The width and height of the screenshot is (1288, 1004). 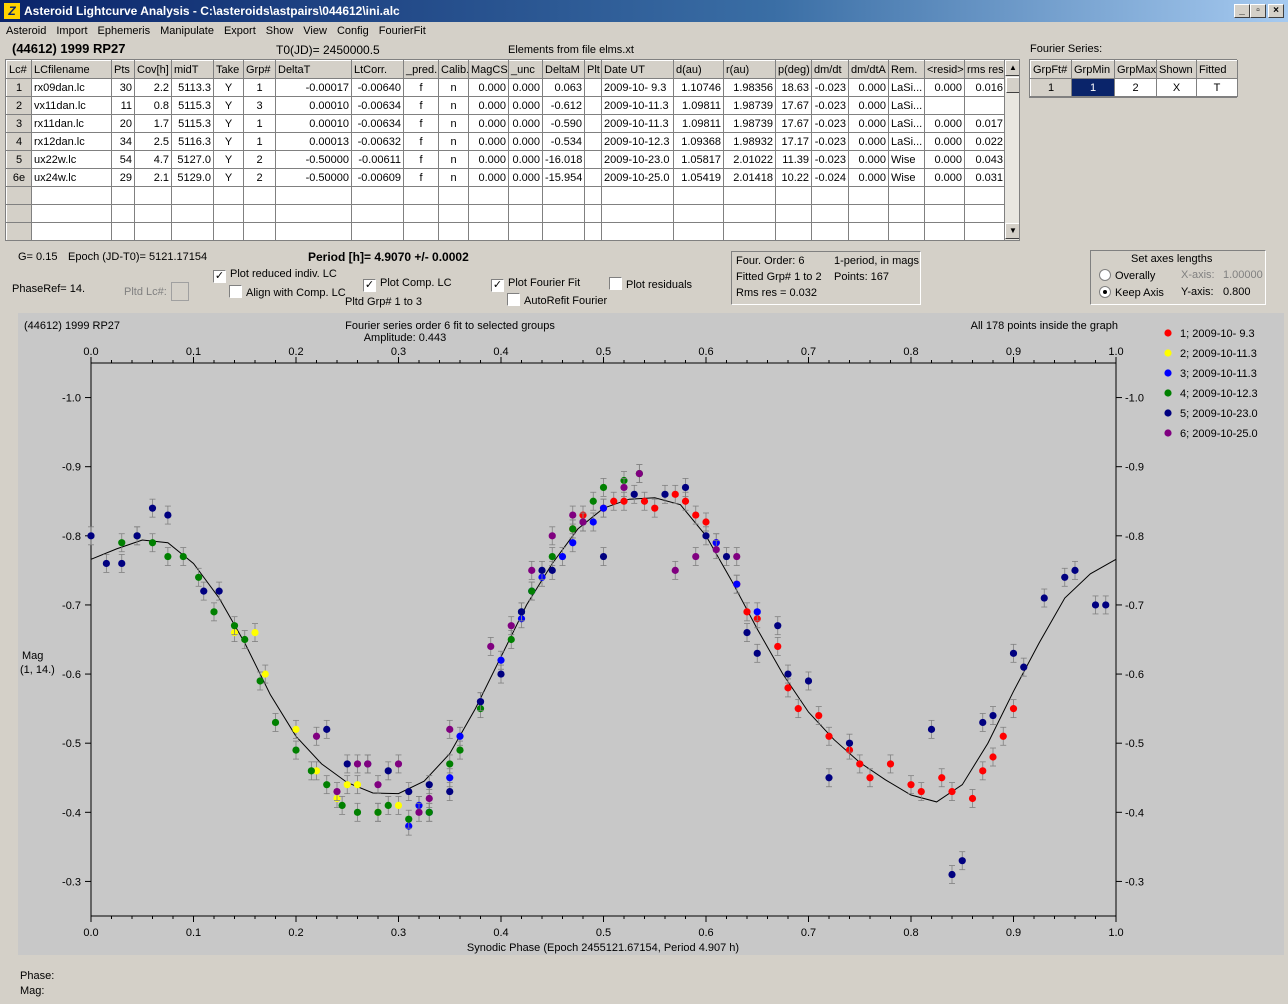 I want to click on plot-fourier-checkbox: ✓ Plot Fourier Fit, so click(x=535, y=284).